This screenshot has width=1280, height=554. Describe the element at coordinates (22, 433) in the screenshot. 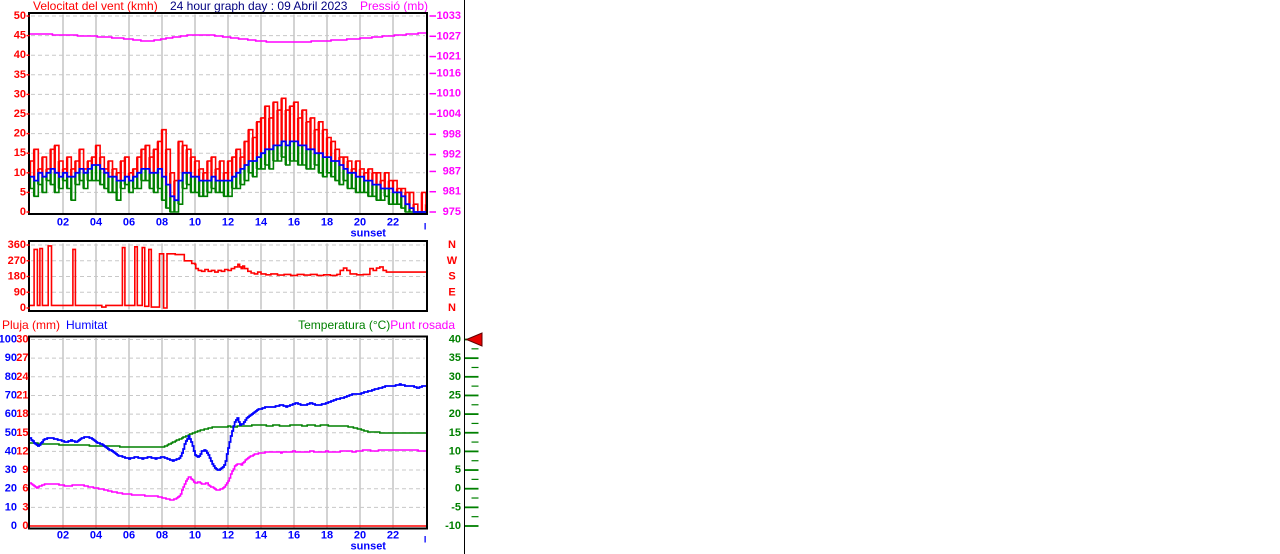

I see `rain-tick-label: 15` at that location.